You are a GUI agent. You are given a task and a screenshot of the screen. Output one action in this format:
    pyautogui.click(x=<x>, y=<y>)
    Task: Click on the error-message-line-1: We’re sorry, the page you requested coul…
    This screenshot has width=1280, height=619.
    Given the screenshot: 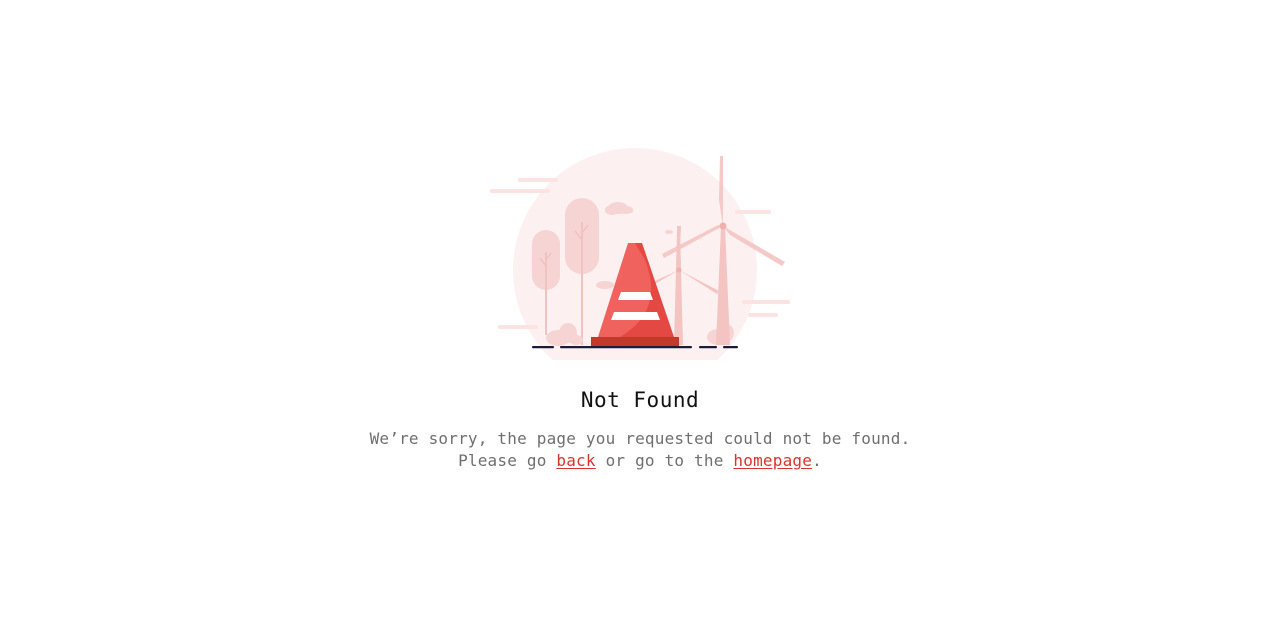 What is the action you would take?
    pyautogui.click(x=640, y=438)
    